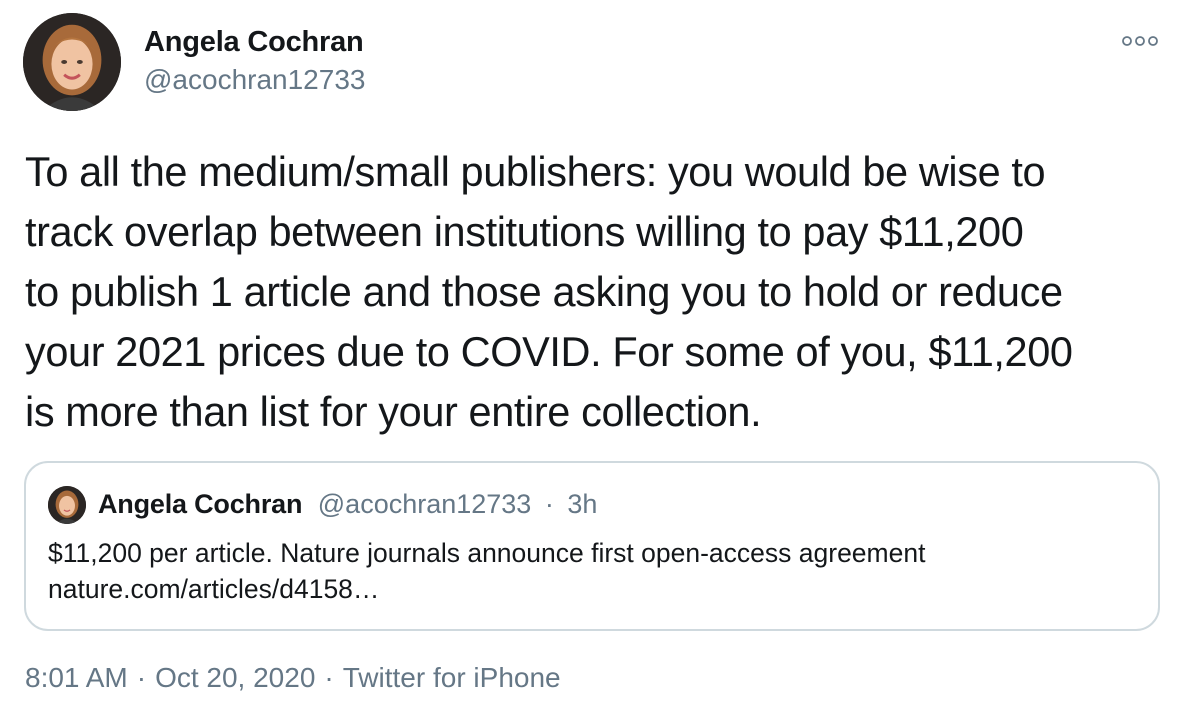  Describe the element at coordinates (200, 504) in the screenshot. I see `quoted-author-name: Angela Cochran` at that location.